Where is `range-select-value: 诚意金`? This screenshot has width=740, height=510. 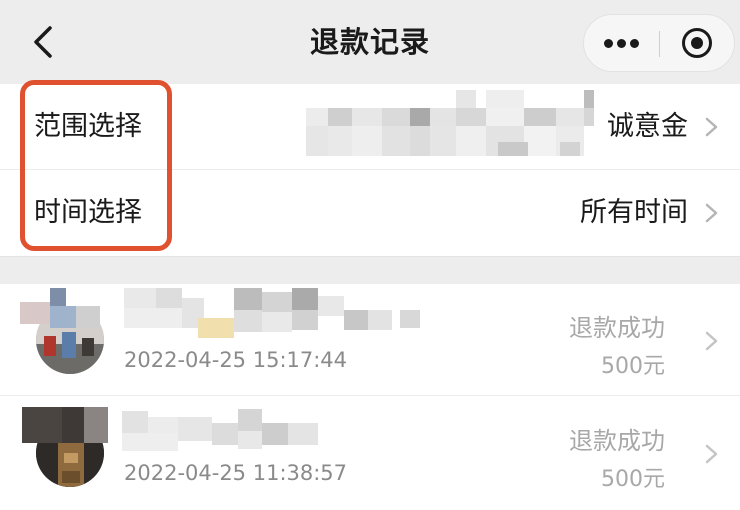 range-select-value: 诚意金 is located at coordinates (647, 126).